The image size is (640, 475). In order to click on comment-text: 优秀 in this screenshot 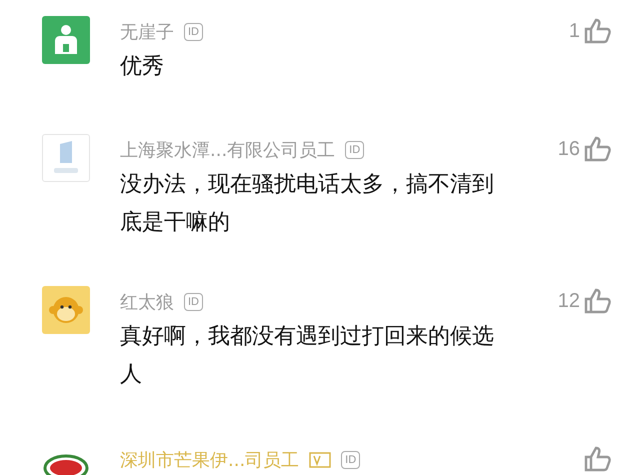, I will do `click(142, 67)`.